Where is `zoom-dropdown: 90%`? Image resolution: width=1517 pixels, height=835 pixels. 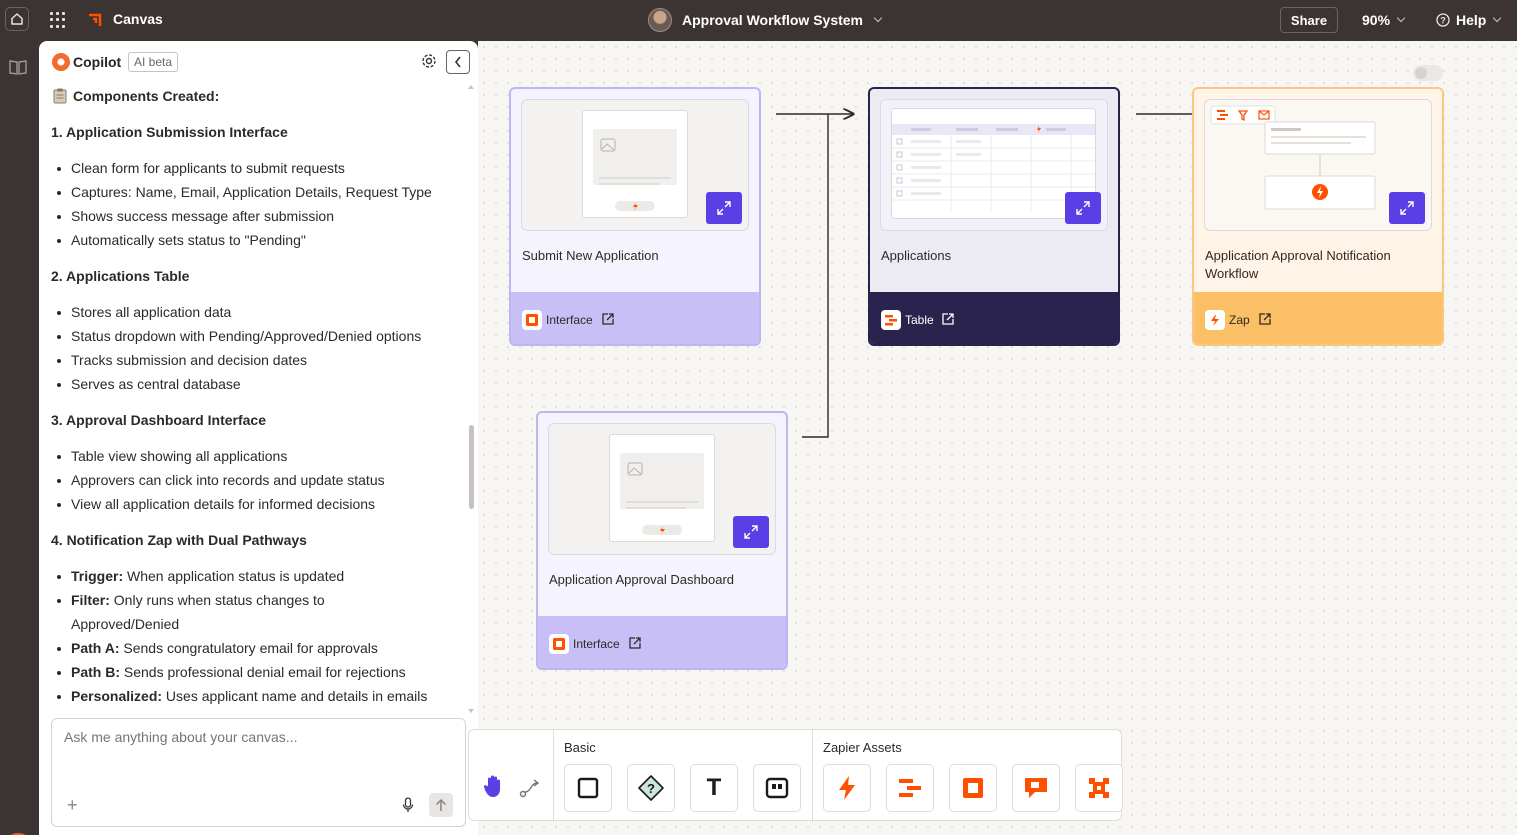 zoom-dropdown: 90% is located at coordinates (1384, 20).